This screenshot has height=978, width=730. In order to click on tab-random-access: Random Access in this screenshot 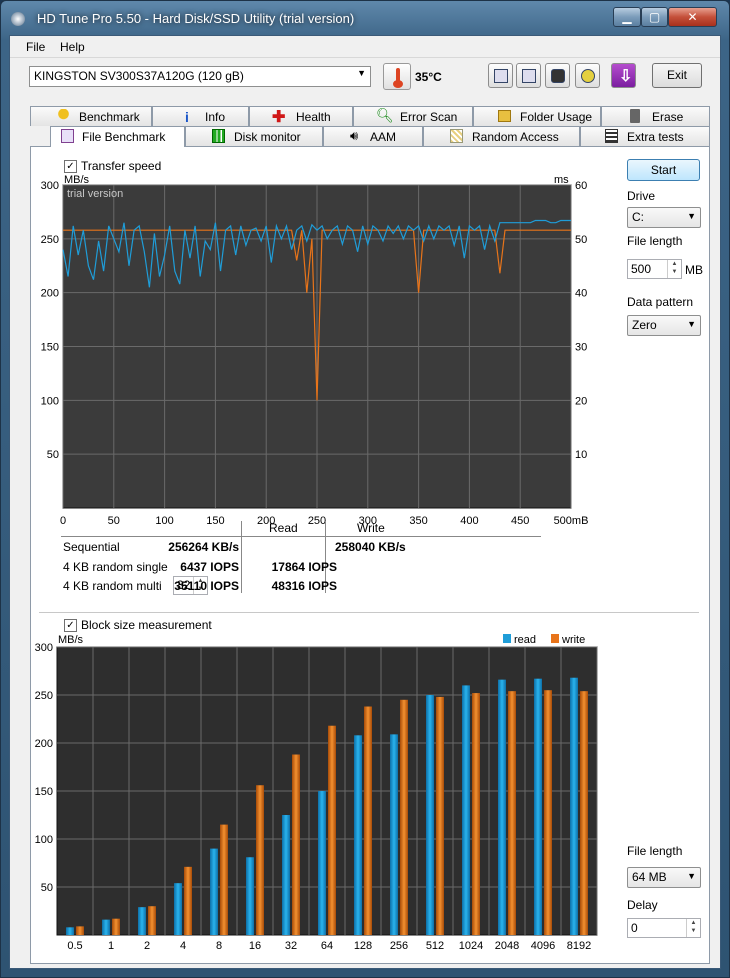, I will do `click(501, 136)`.